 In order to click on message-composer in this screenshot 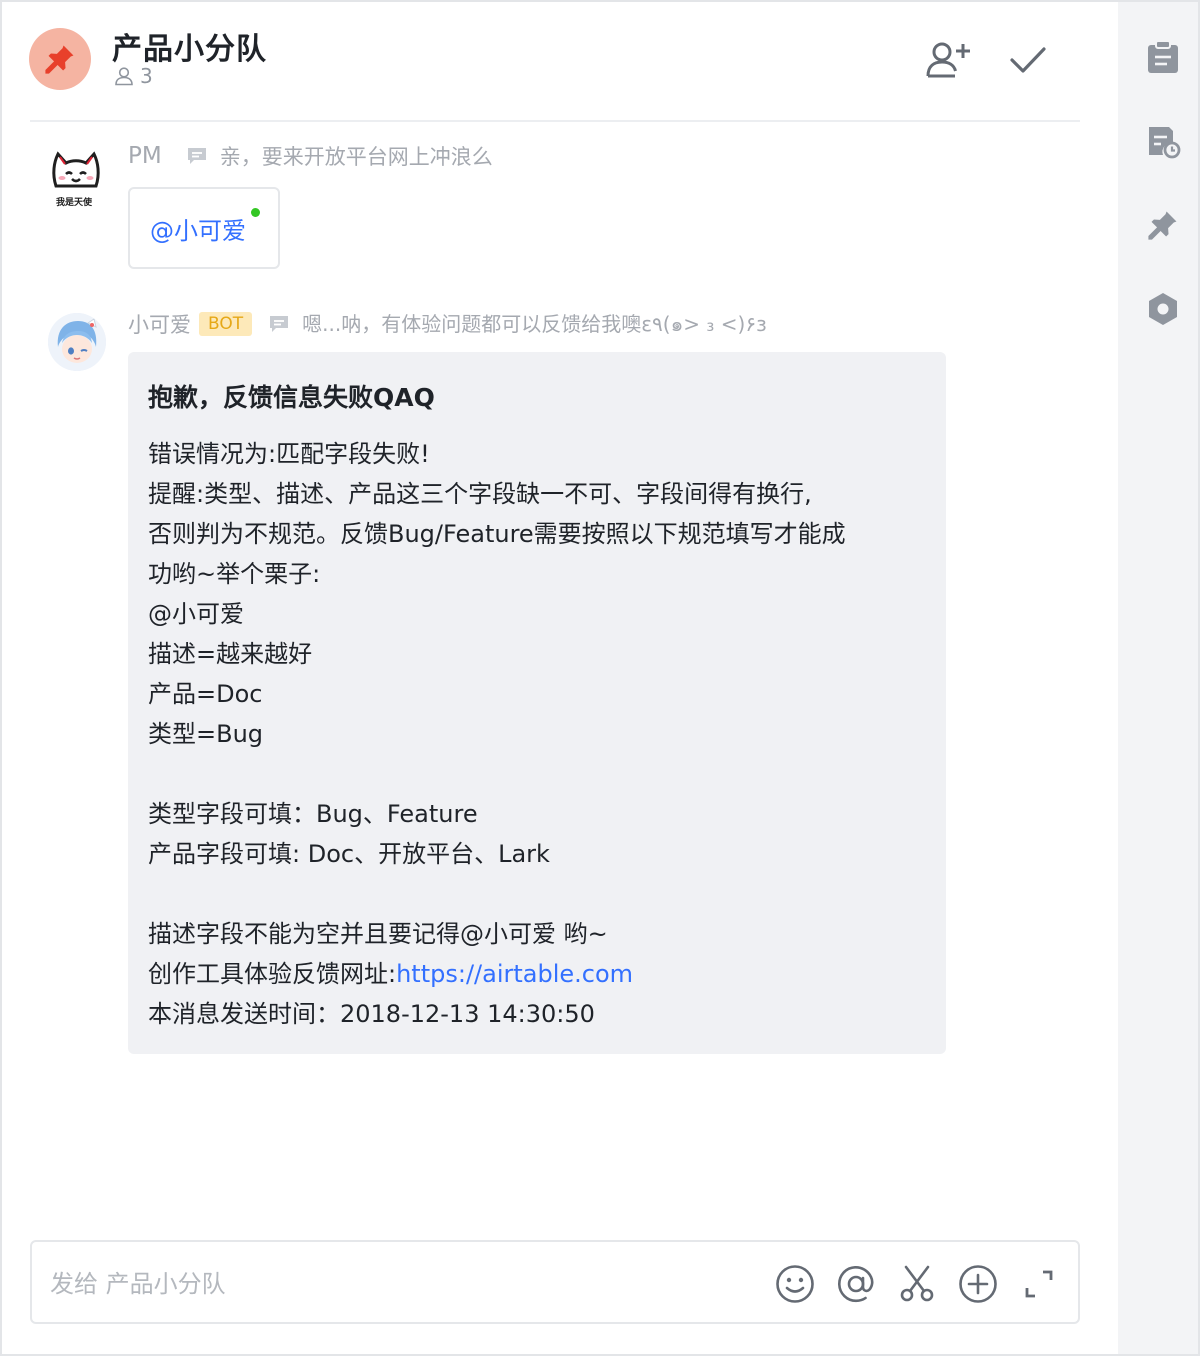, I will do `click(555, 1282)`.